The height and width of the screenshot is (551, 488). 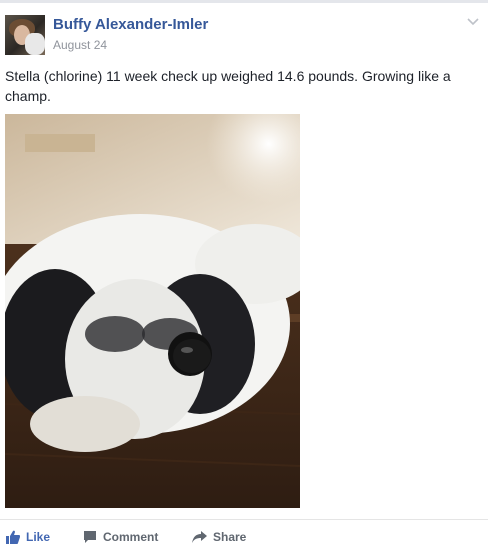 I want to click on share-icon, so click(x=199, y=537).